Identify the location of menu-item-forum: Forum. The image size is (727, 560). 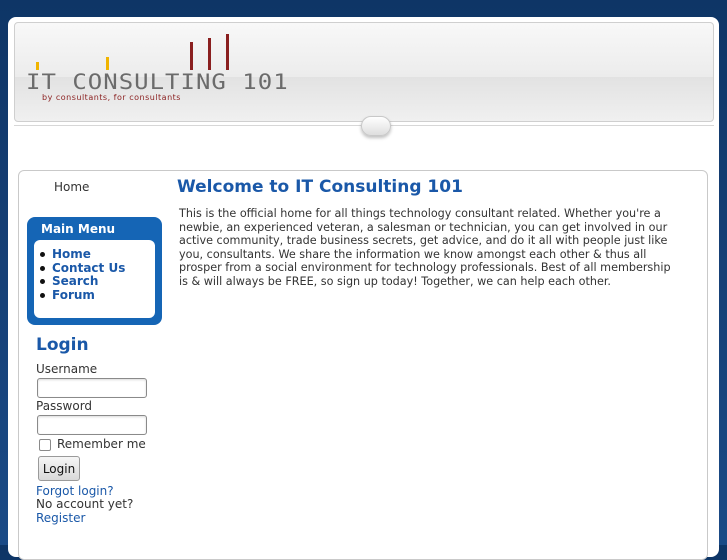
(82, 295).